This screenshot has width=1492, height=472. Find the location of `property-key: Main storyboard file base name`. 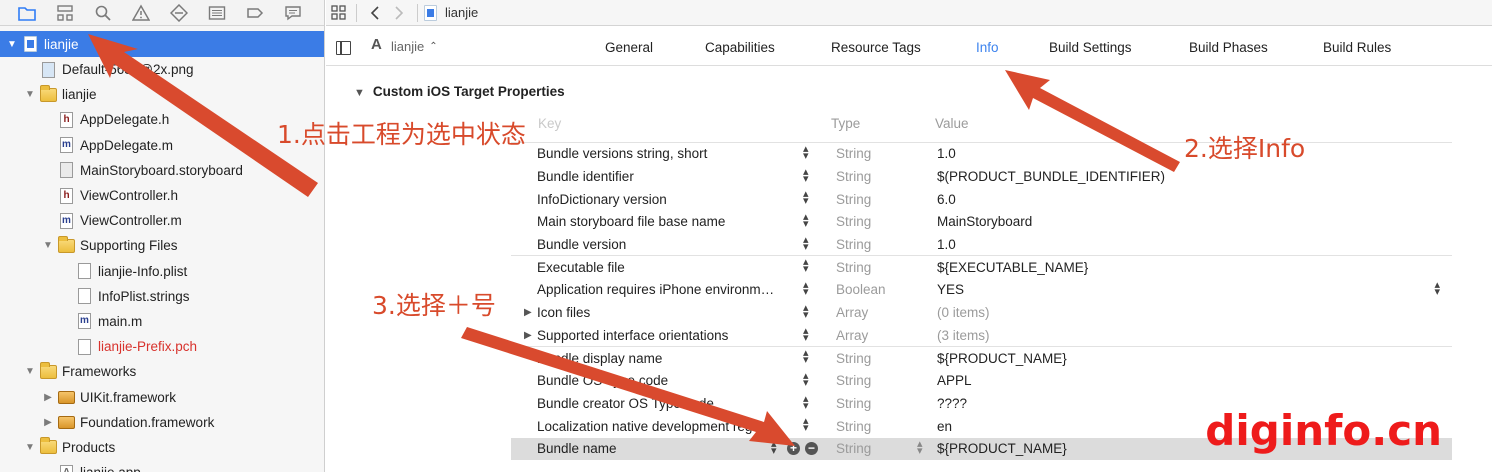

property-key: Main storyboard file base name is located at coordinates (668, 221).